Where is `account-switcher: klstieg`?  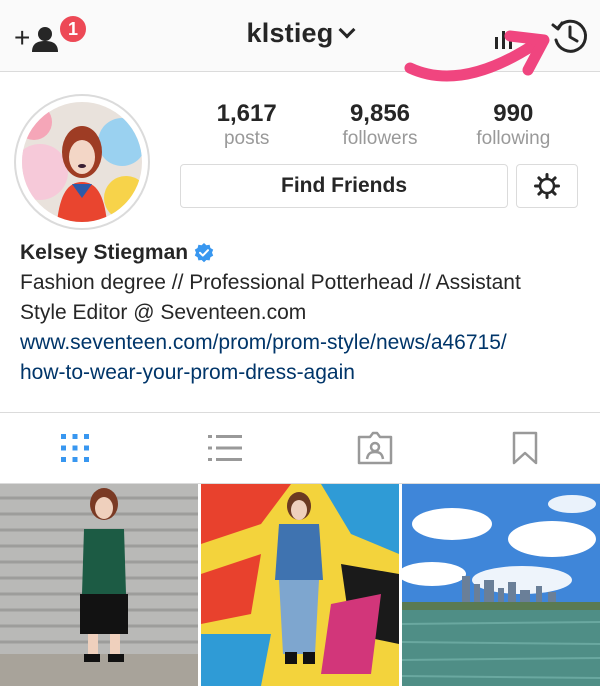 account-switcher: klstieg is located at coordinates (301, 33).